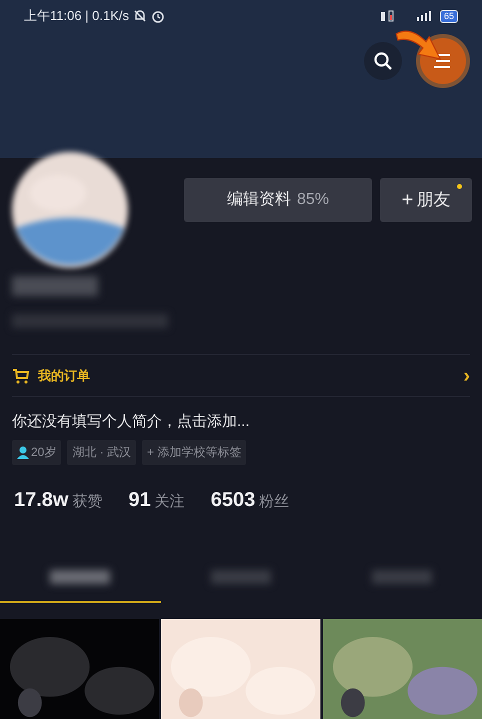  What do you see at coordinates (156, 499) in the screenshot?
I see `stat-count: 91 关注` at bounding box center [156, 499].